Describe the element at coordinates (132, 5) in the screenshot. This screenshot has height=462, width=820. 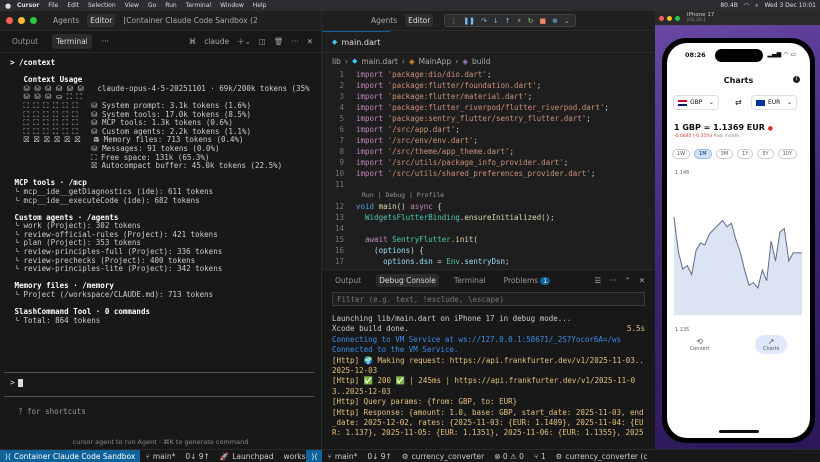
I see `menu-view: View` at that location.